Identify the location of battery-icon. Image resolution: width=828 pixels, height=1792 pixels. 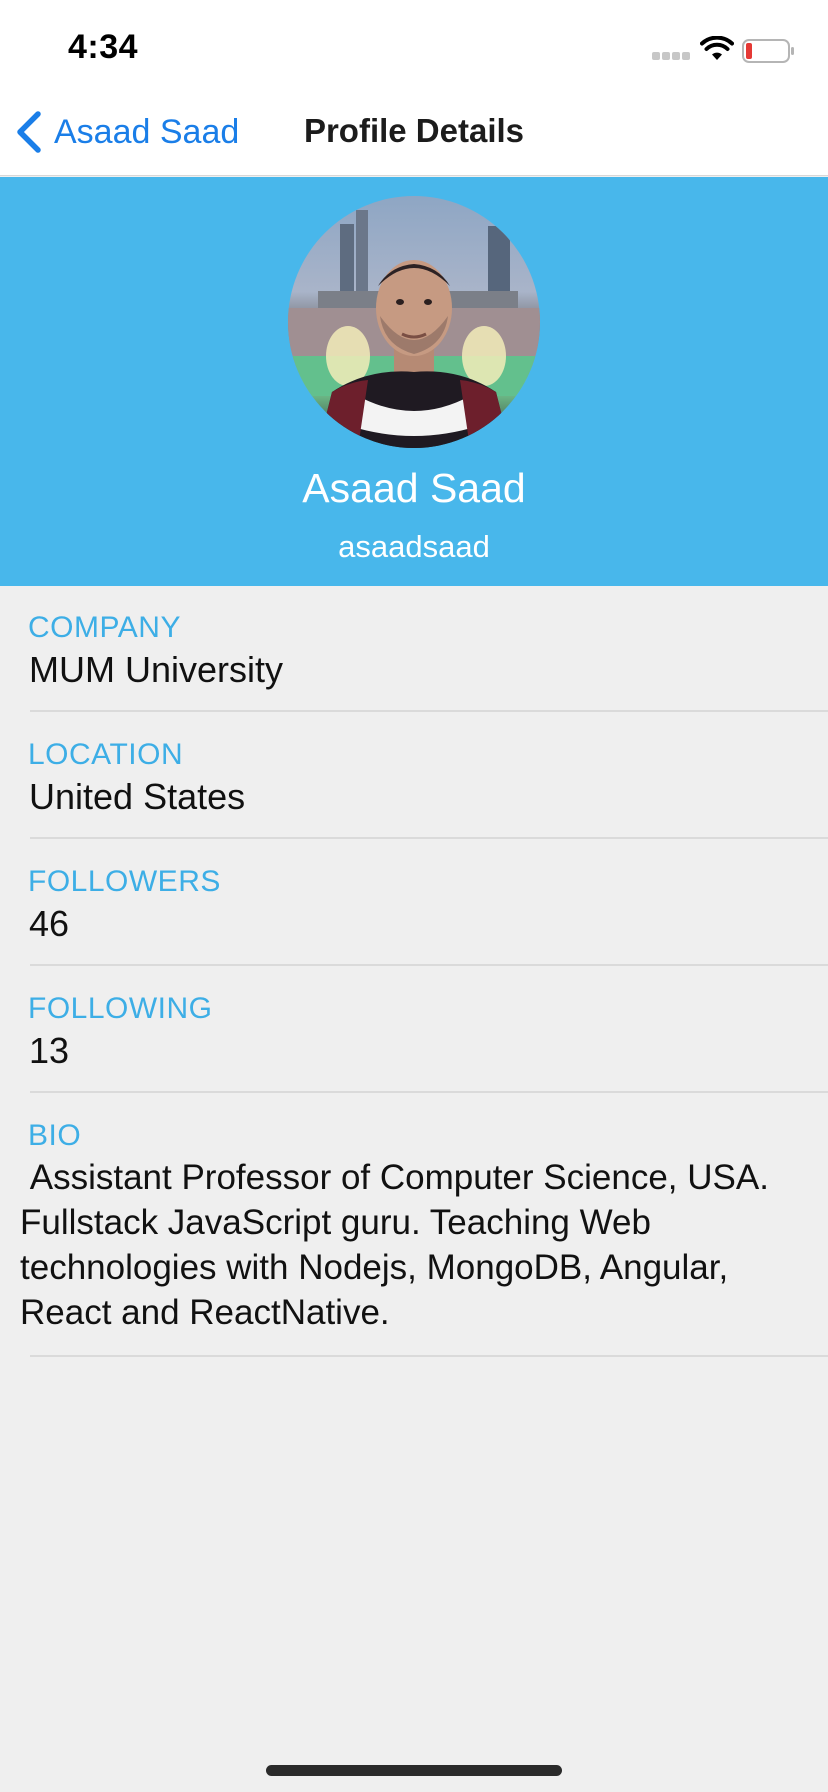
(768, 51).